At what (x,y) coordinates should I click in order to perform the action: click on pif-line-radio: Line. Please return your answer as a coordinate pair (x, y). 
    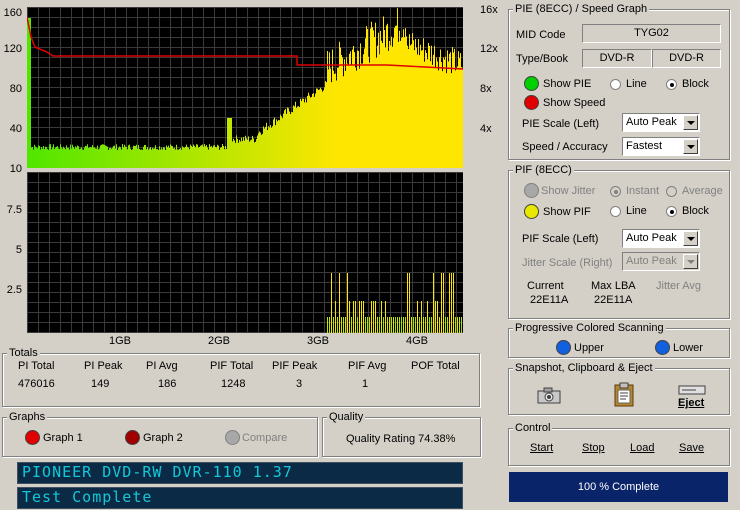
    Looking at the image, I should click on (634, 212).